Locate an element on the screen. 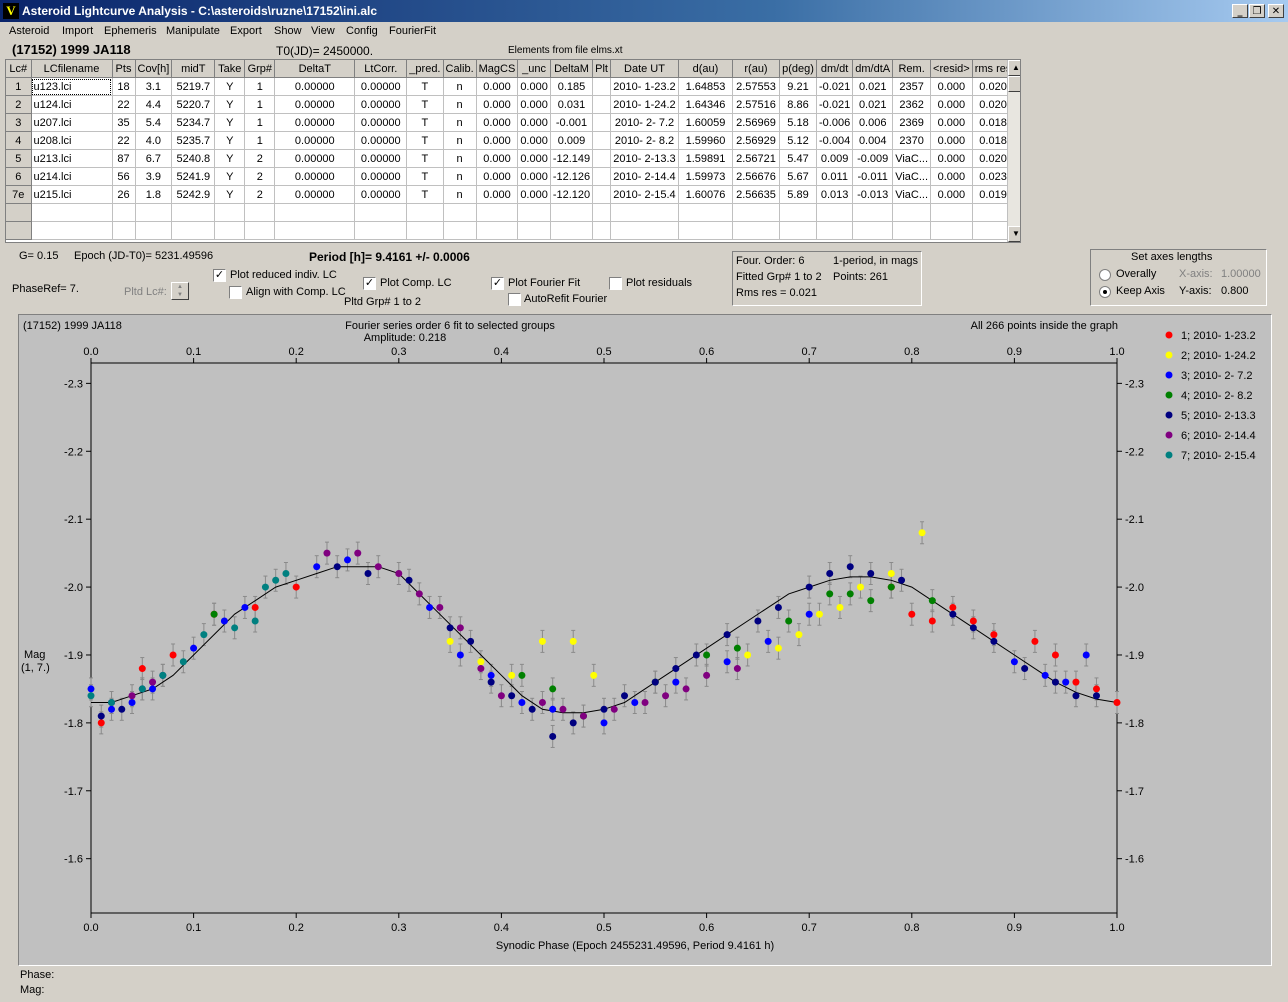 This screenshot has height=1002, width=1288. table-cell: 1.60059 is located at coordinates (705, 122).